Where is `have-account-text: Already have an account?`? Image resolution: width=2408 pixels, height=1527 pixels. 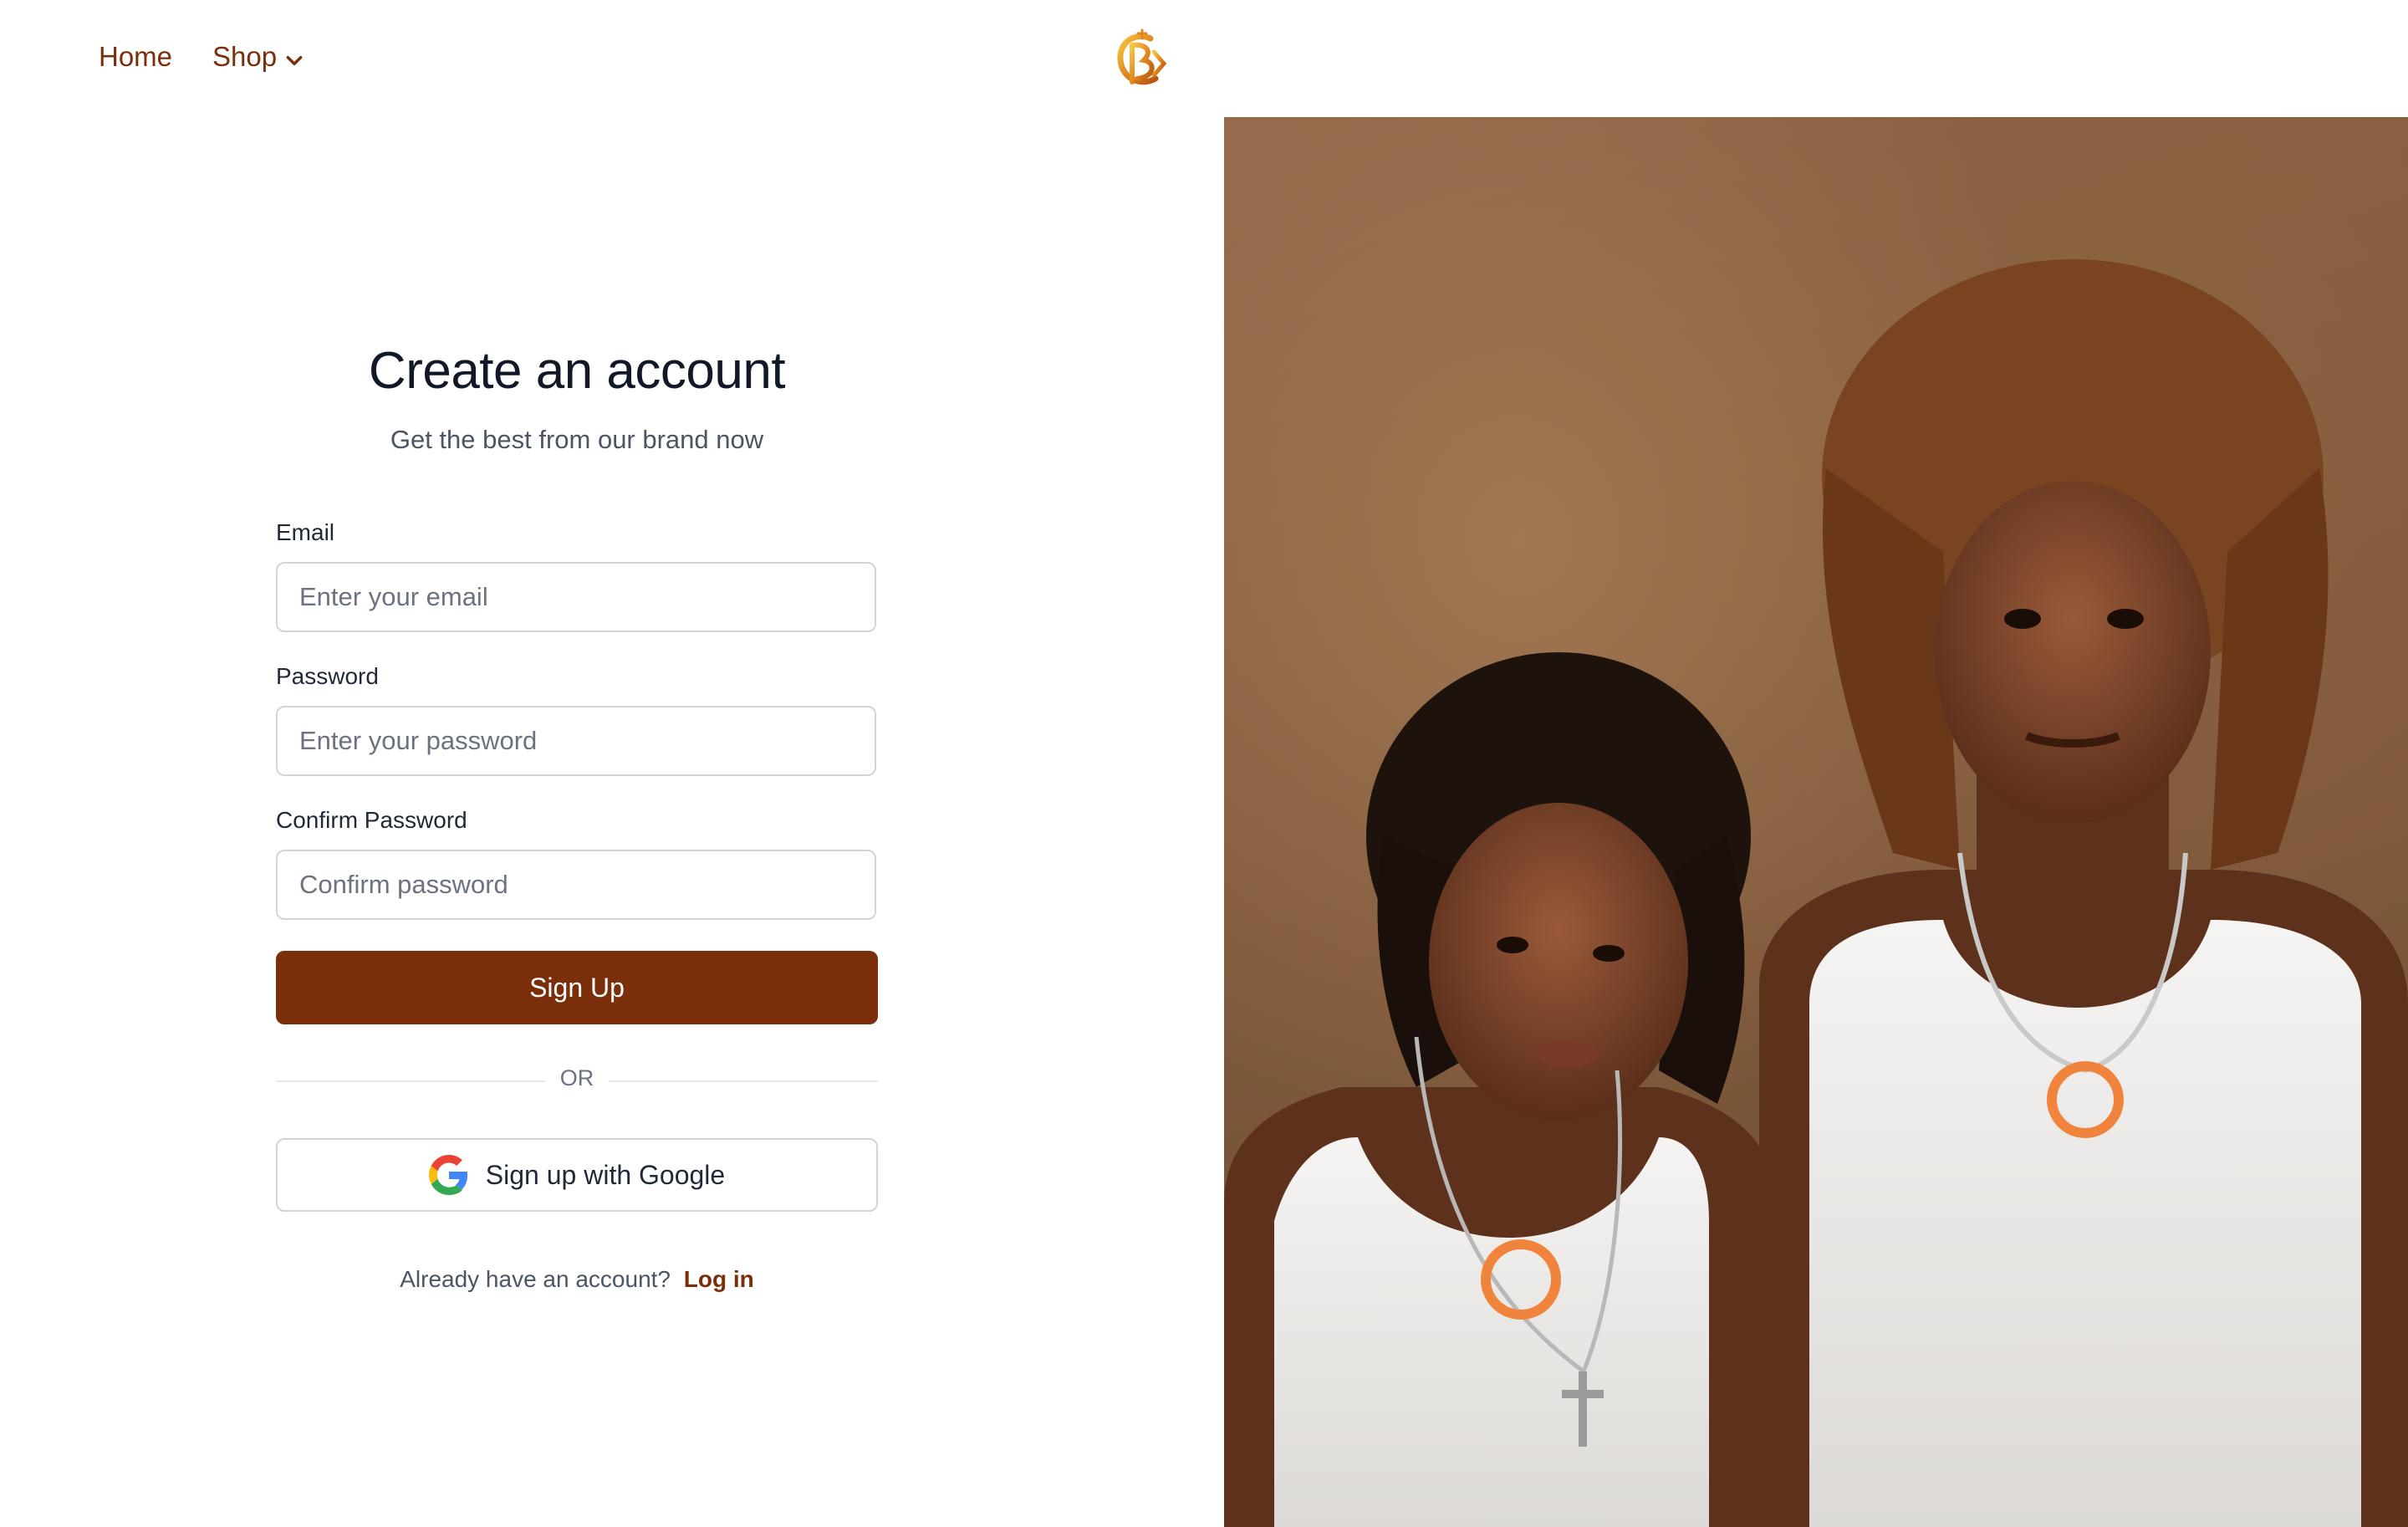 have-account-text: Already have an account? is located at coordinates (535, 1279).